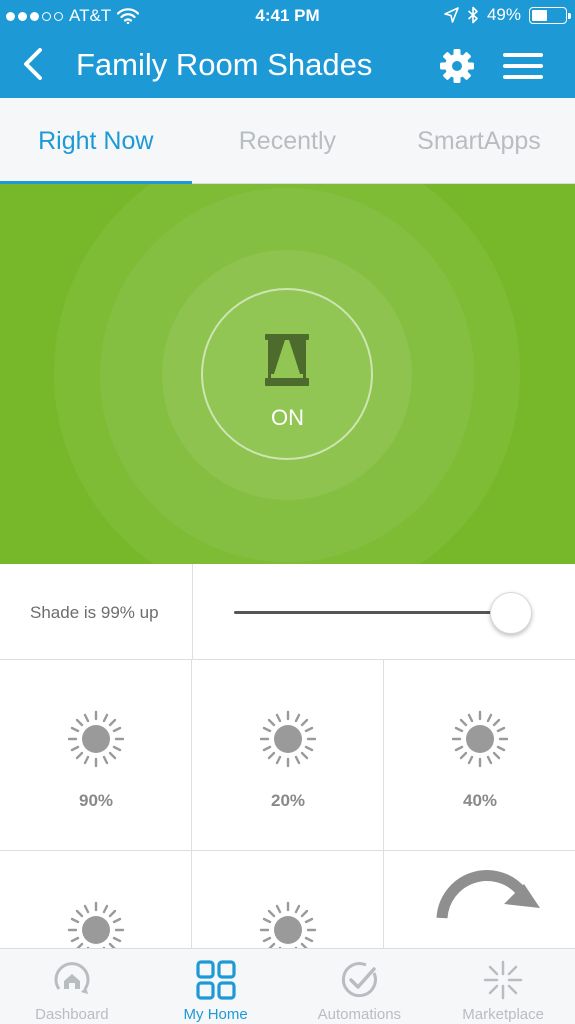  Describe the element at coordinates (360, 980) in the screenshot. I see `check-circle-icon` at that location.